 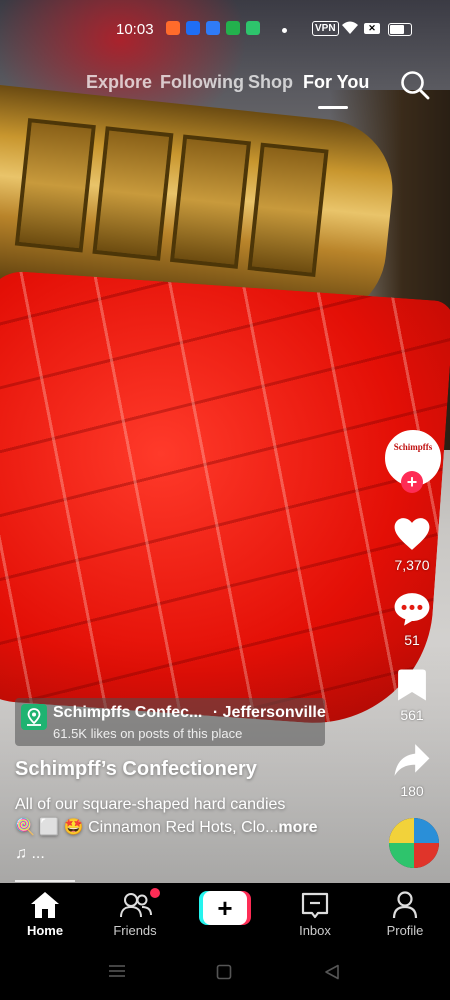 What do you see at coordinates (414, 843) in the screenshot?
I see `music-disc` at bounding box center [414, 843].